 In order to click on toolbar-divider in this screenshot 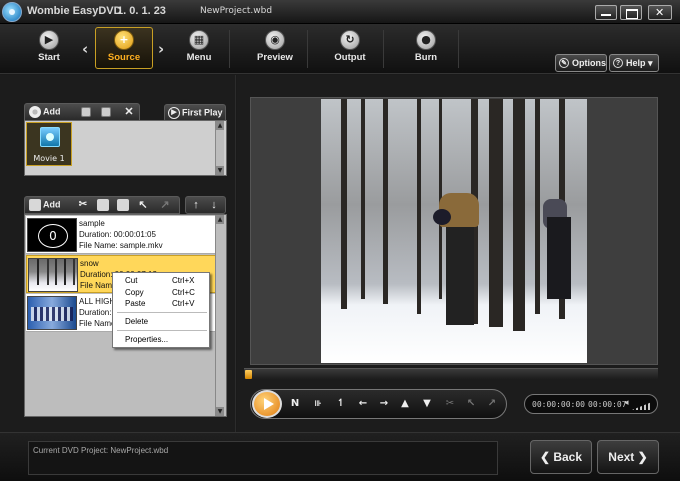, I will do `click(307, 49)`.